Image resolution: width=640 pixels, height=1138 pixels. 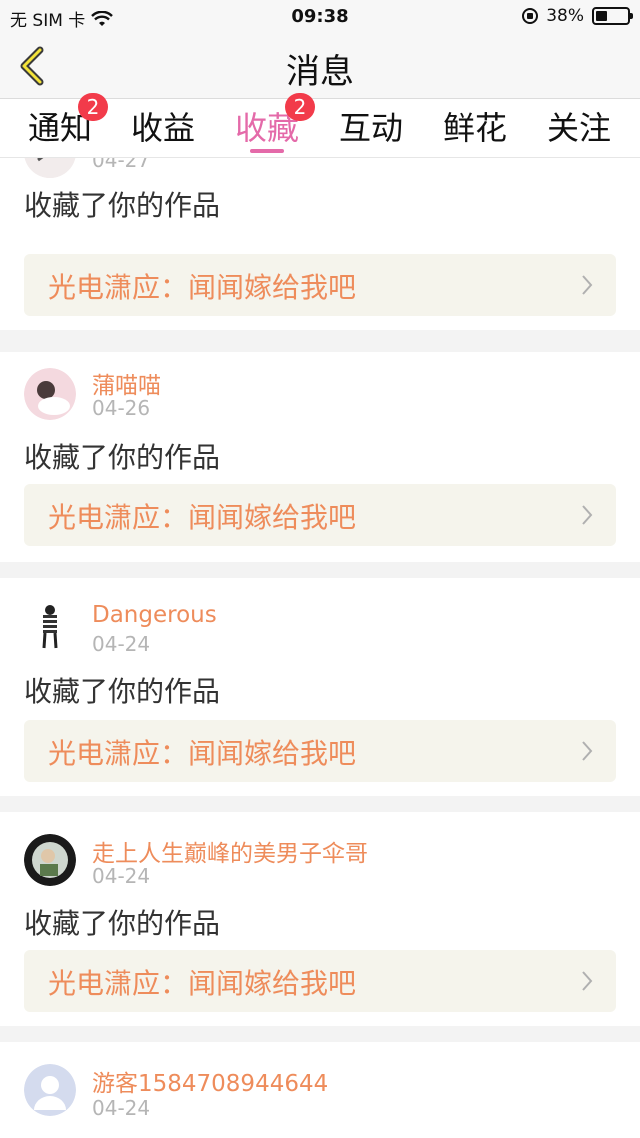 I want to click on username: 游客1584708944644, so click(x=210, y=1081).